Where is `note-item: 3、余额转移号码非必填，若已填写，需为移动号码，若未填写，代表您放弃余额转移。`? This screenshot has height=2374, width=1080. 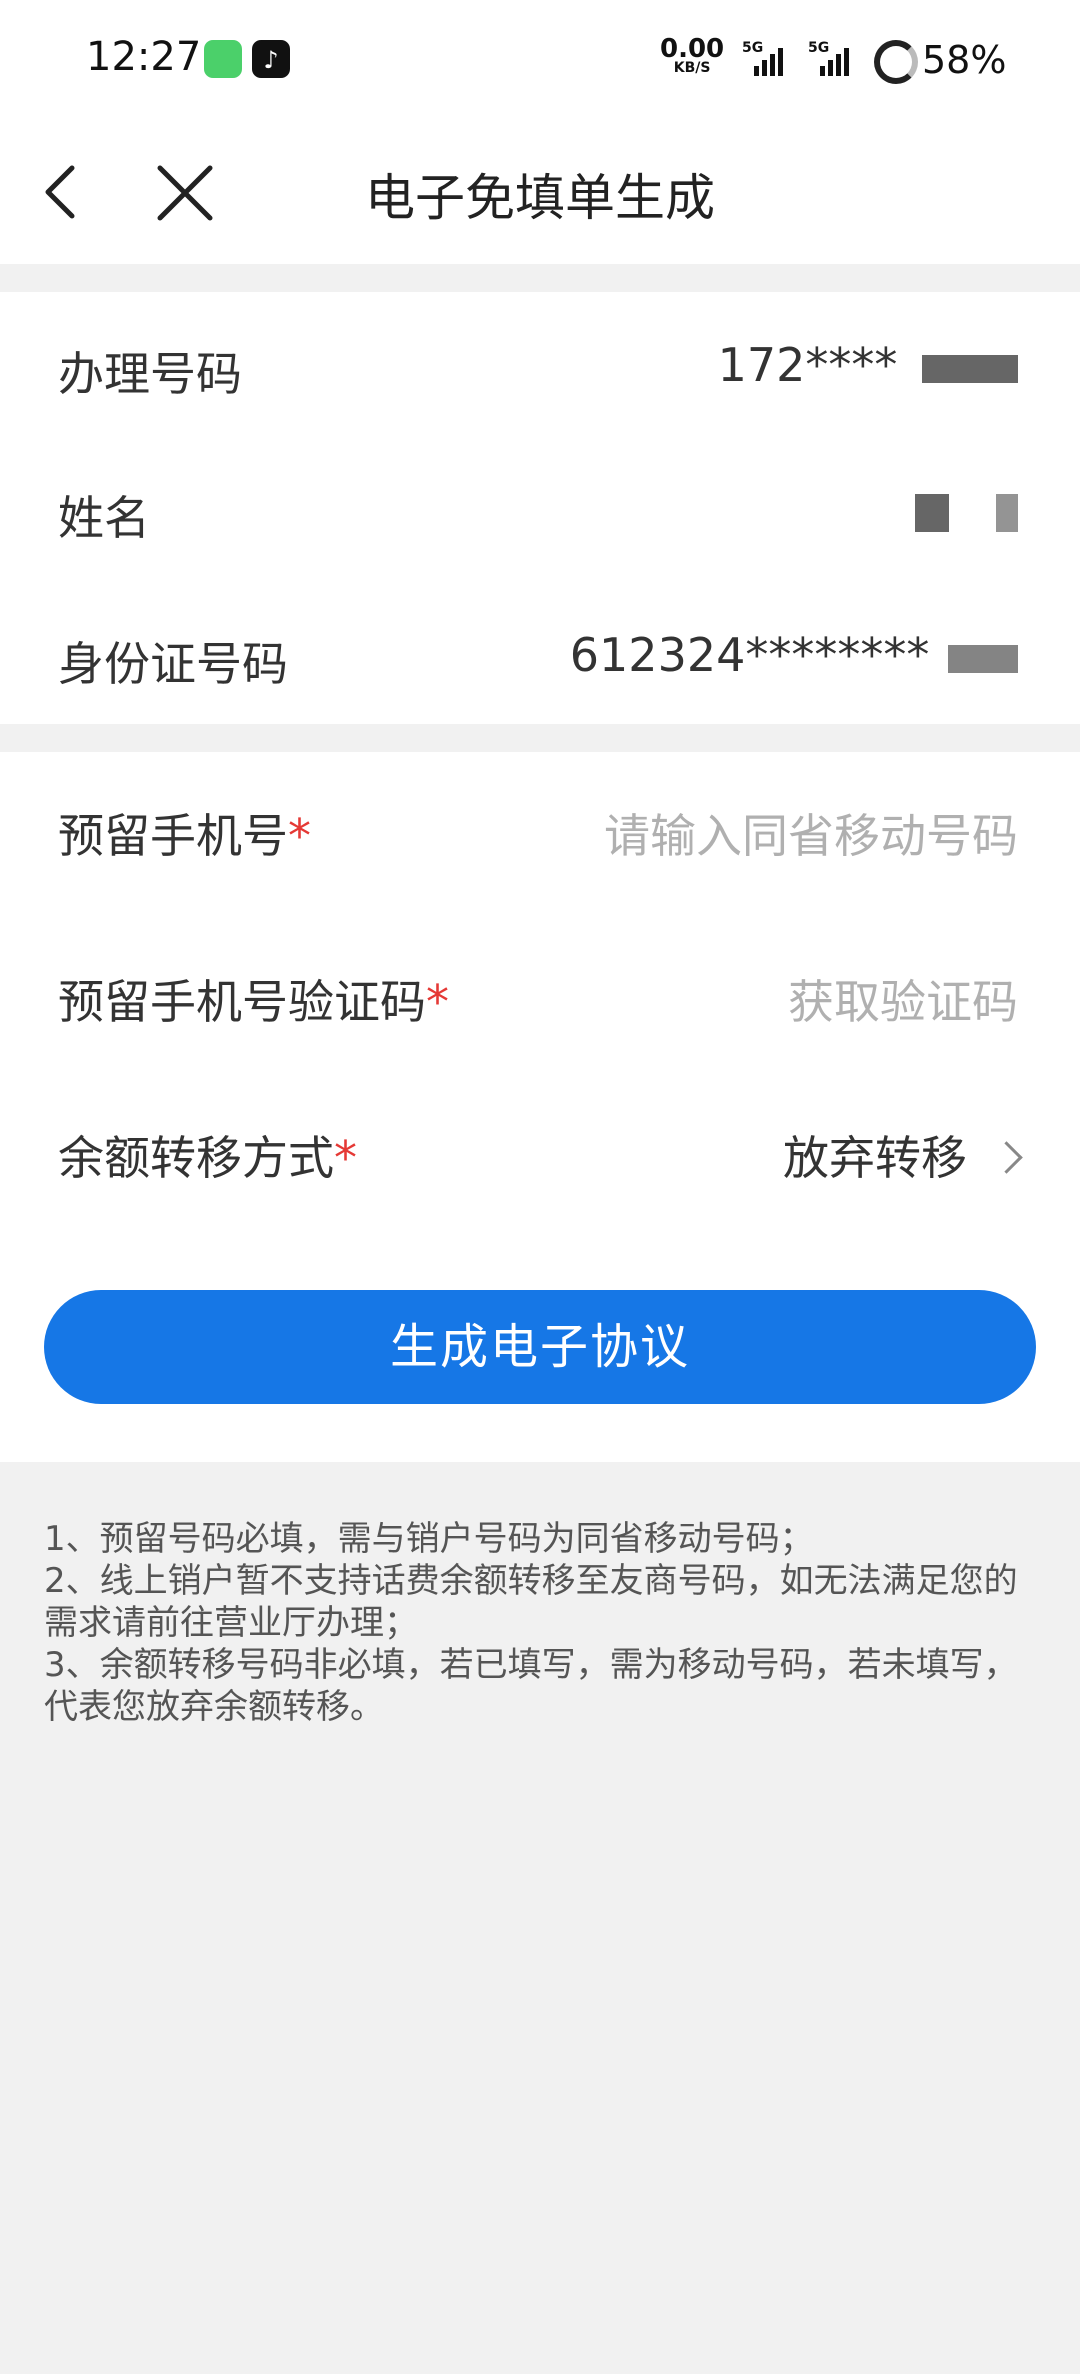
note-item: 3、余额转移号码非必填，若已填写，需为移动号码，若未填写，代表您放弃余额转移。 is located at coordinates (531, 1686).